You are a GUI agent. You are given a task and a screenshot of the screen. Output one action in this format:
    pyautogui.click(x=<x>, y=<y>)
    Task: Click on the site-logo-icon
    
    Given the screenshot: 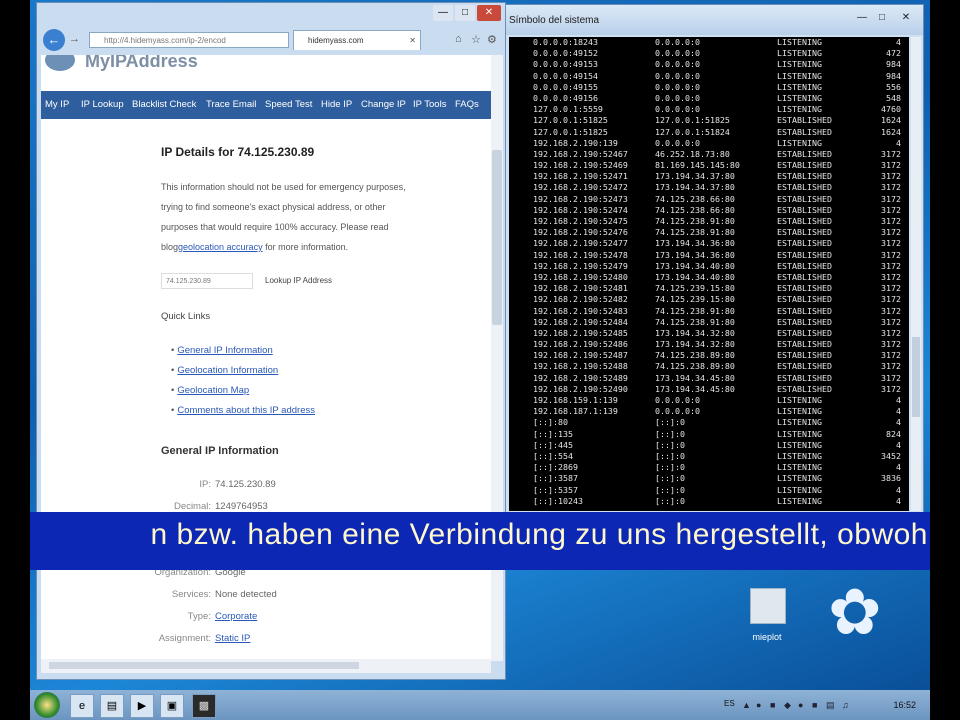 What is the action you would take?
    pyautogui.click(x=60, y=63)
    